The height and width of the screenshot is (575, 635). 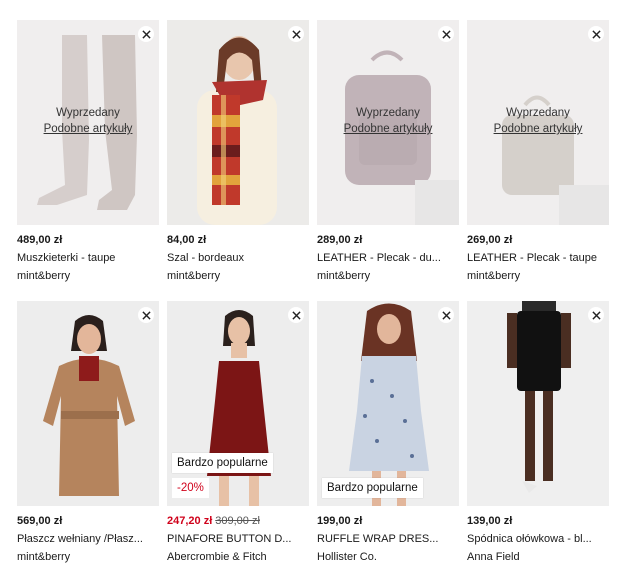 I want to click on discount-badge: -20%, so click(x=190, y=488).